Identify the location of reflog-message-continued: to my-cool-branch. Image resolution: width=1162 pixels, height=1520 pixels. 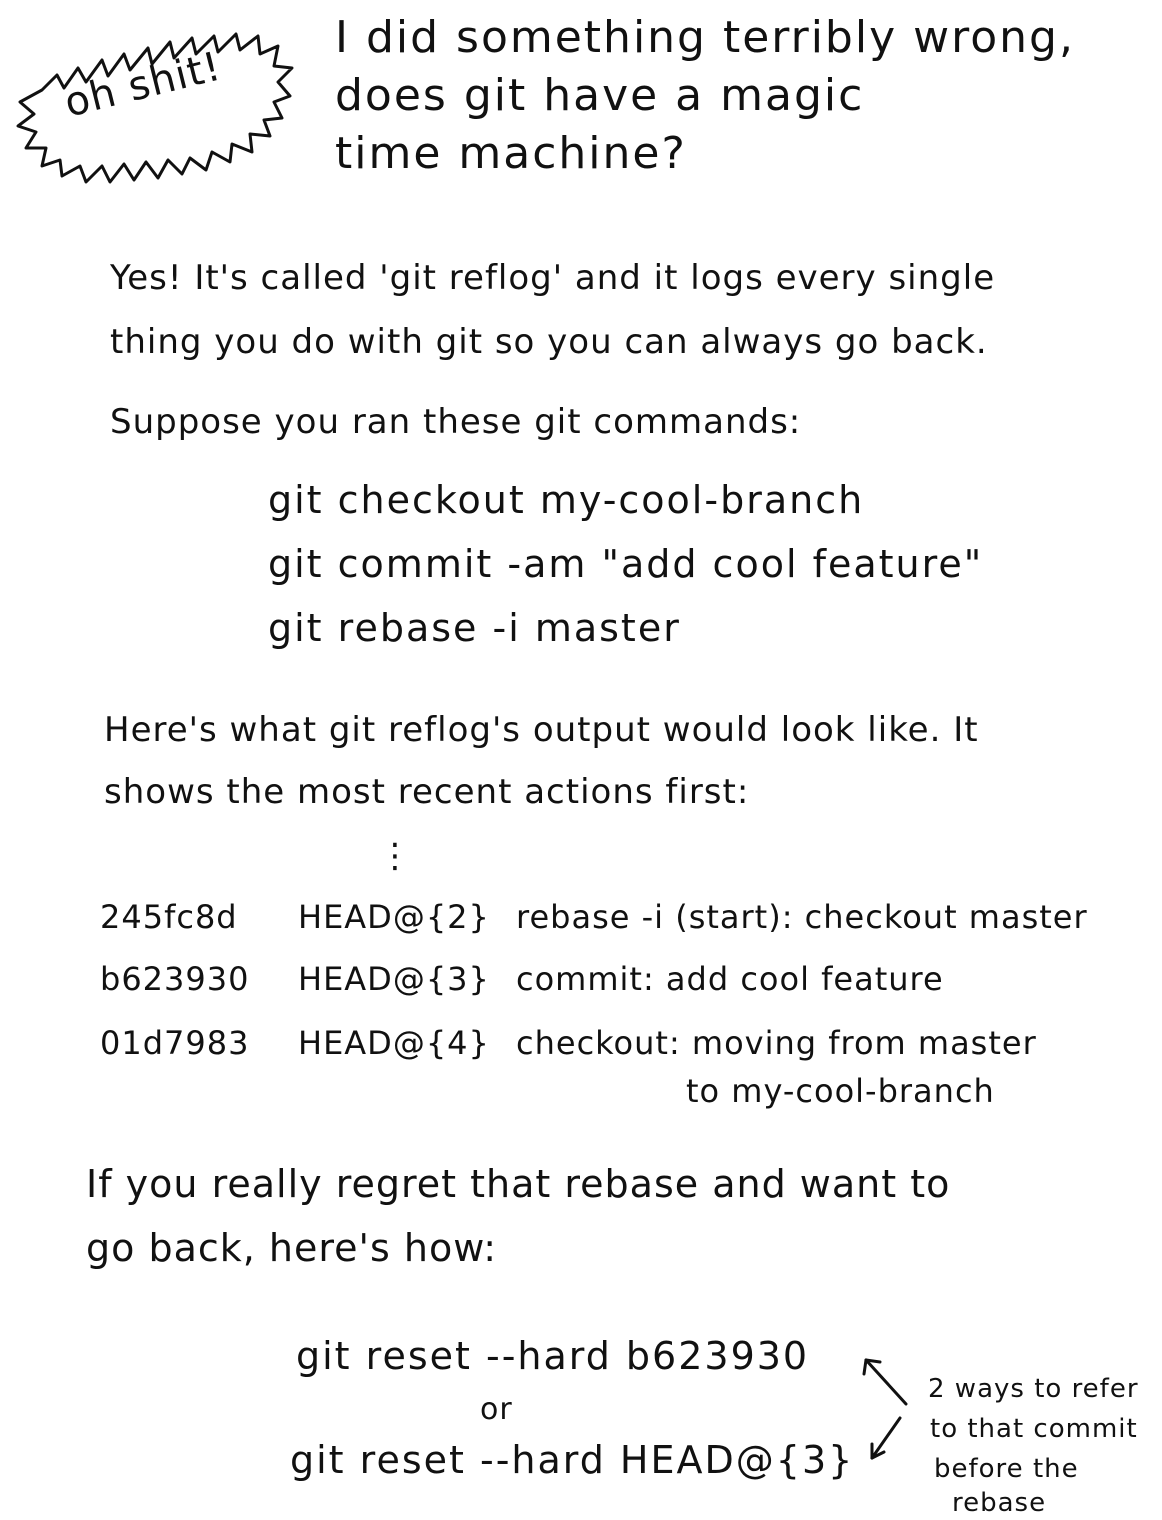
(840, 1091).